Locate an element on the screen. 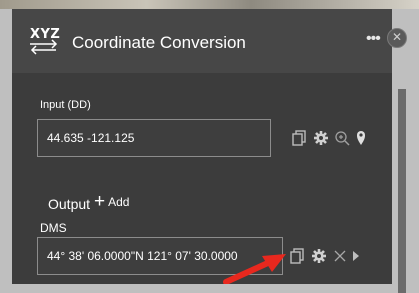  scrollbar is located at coordinates (402, 191).